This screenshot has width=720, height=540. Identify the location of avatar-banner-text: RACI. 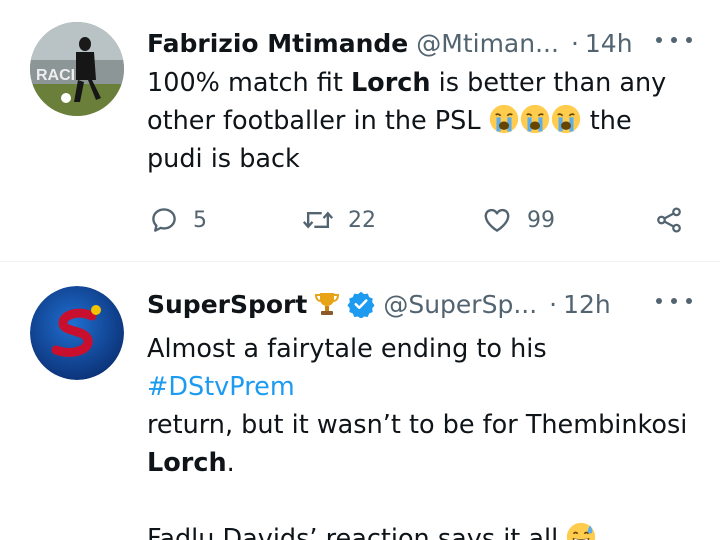
(55, 75).